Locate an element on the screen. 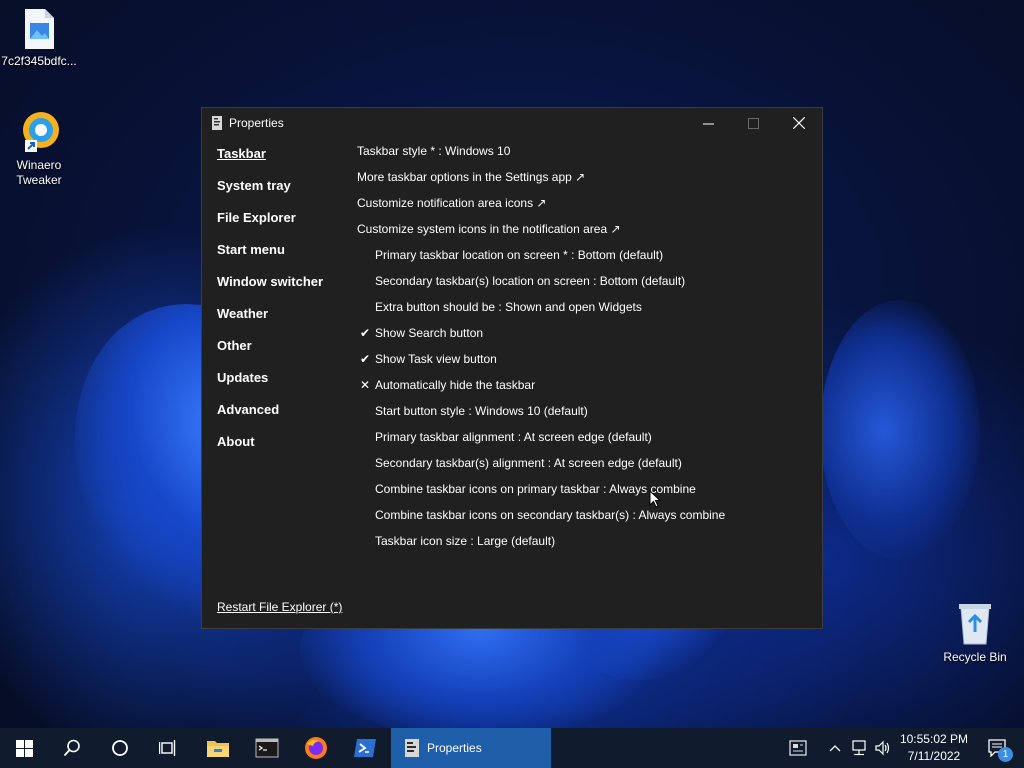 This screenshot has width=1024, height=768. nav-item-window-switcher: Window switcher is located at coordinates (270, 290).